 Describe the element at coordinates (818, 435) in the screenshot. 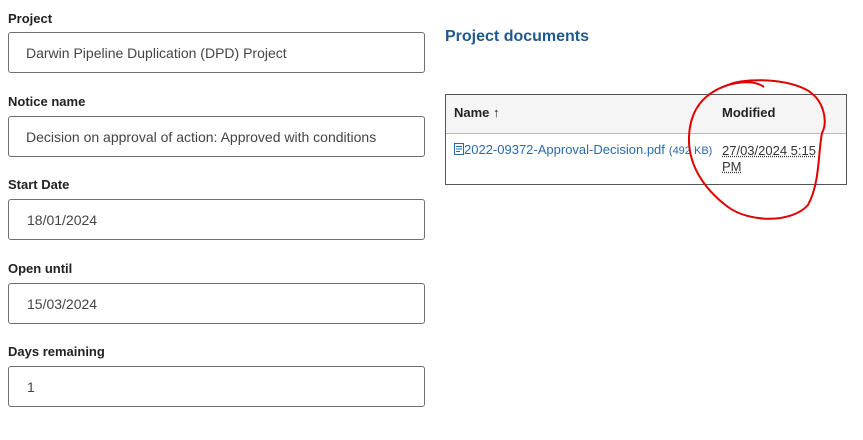

I see `tray-fragment` at that location.